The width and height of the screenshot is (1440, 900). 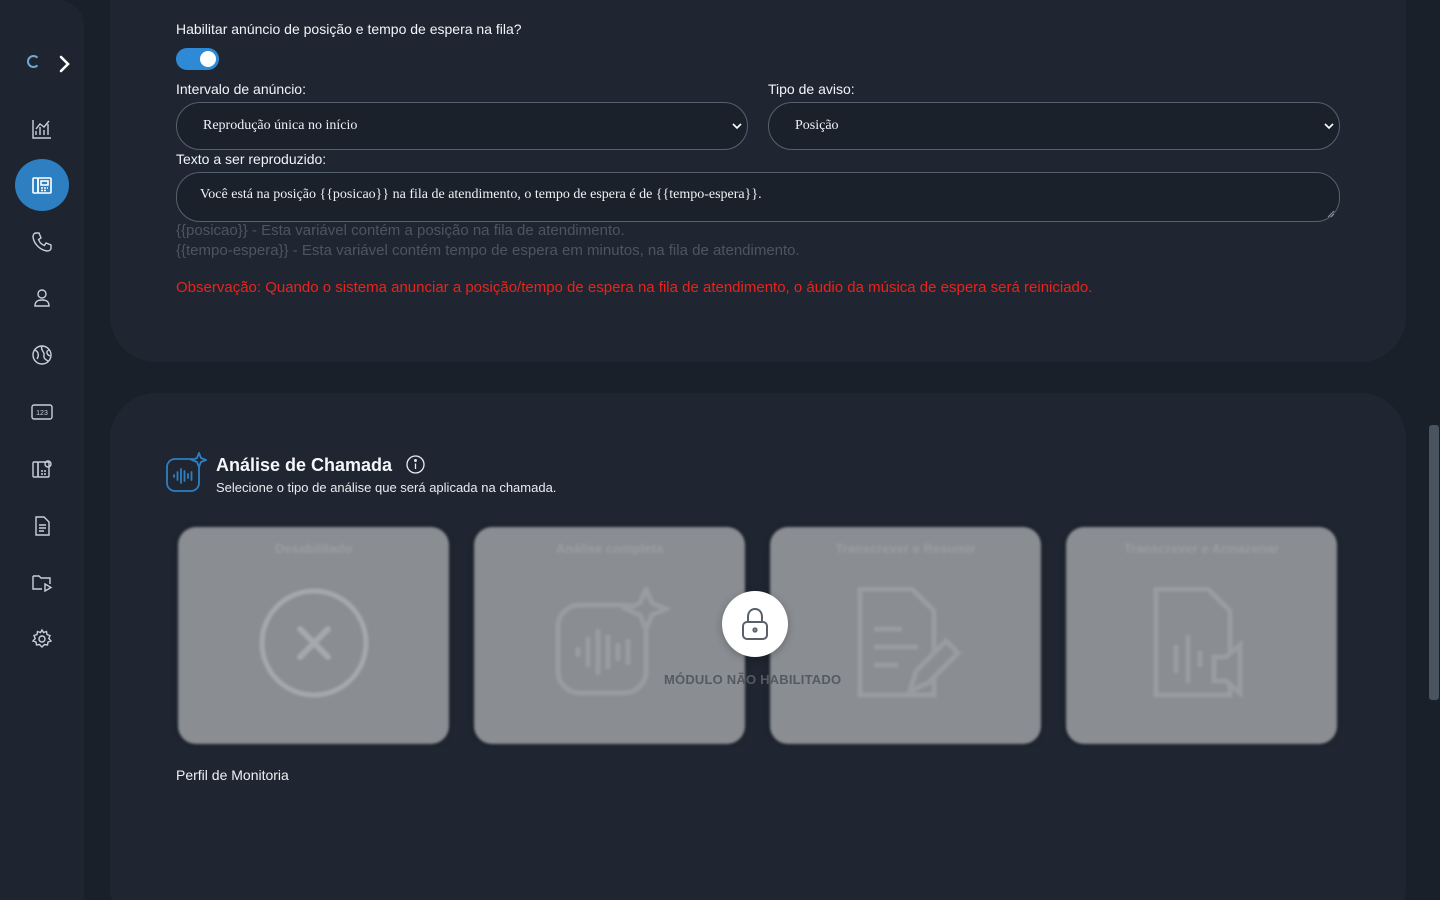 I want to click on pbx-icon, so click(x=42, y=185).